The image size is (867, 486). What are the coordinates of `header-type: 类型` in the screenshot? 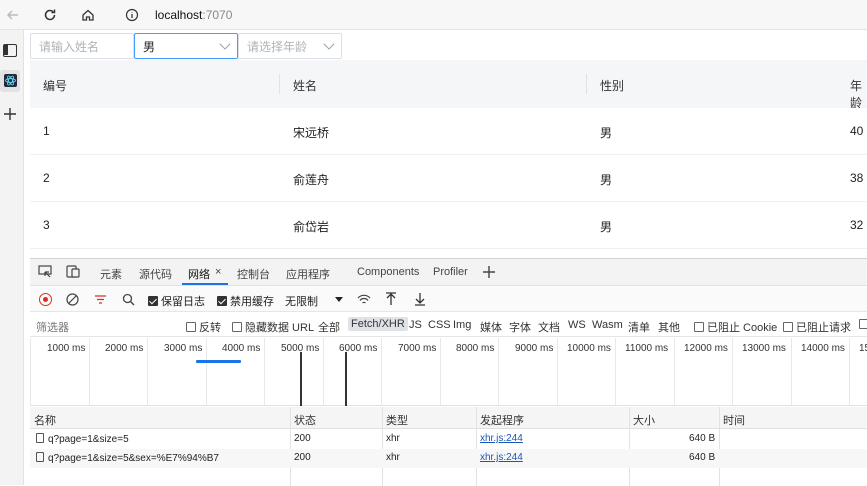 It's located at (397, 420).